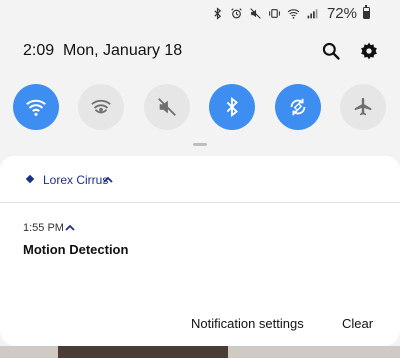 The image size is (400, 358). Describe the element at coordinates (312, 13) in the screenshot. I see `signal-icon` at that location.